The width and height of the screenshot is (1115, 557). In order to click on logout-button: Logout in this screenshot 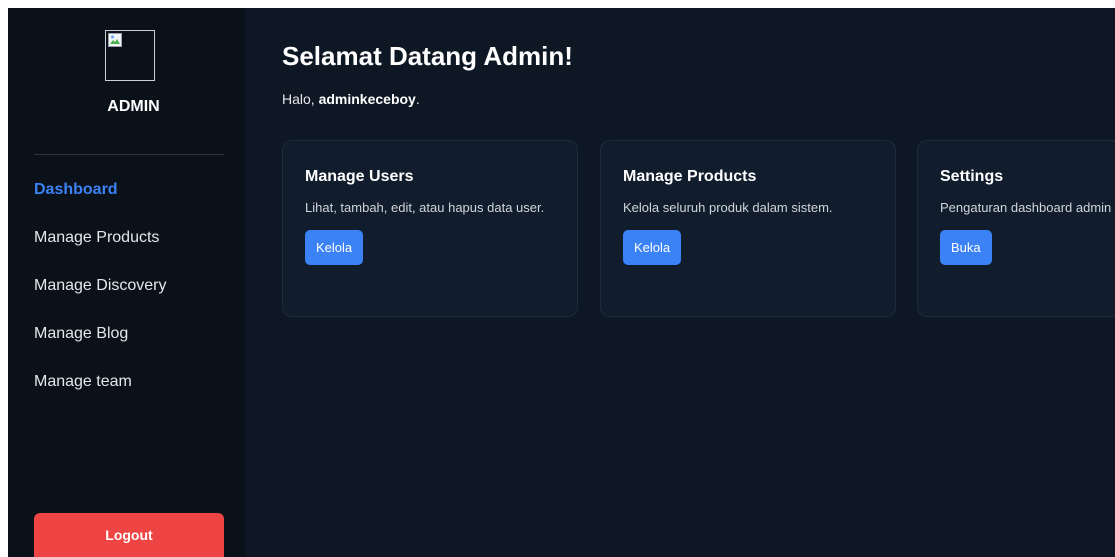, I will do `click(129, 535)`.